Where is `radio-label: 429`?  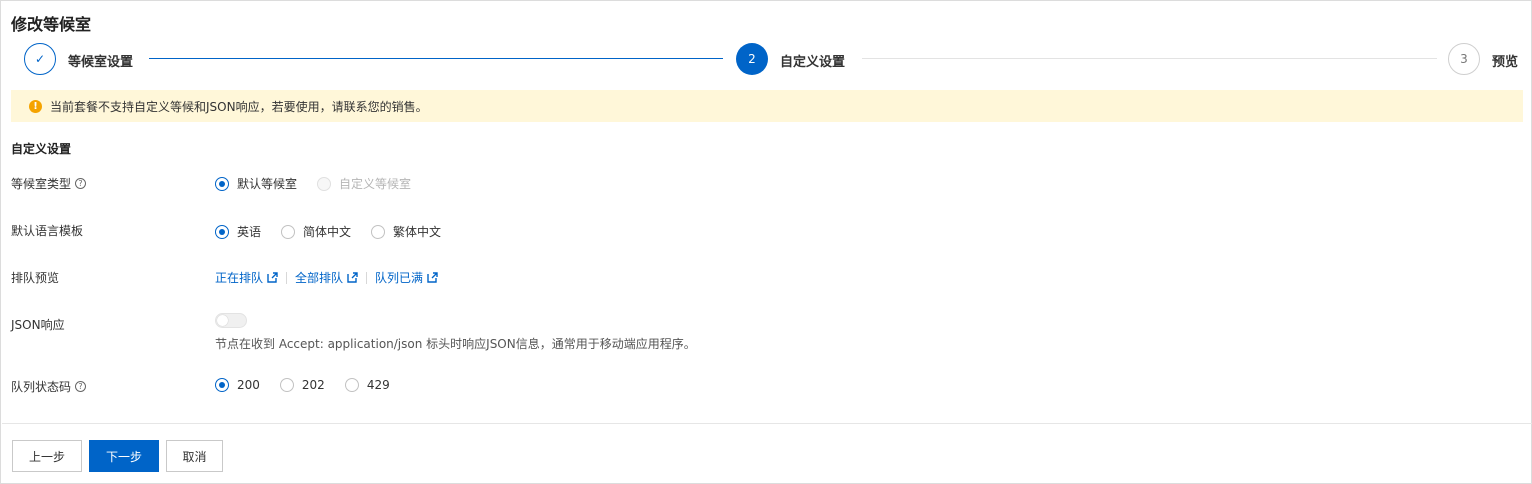
radio-label: 429 is located at coordinates (378, 385).